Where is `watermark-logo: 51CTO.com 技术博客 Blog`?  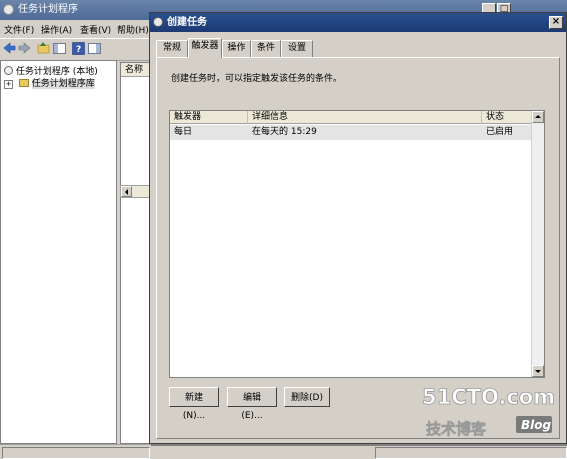 watermark-logo: 51CTO.com 技术博客 Blog is located at coordinates (489, 412).